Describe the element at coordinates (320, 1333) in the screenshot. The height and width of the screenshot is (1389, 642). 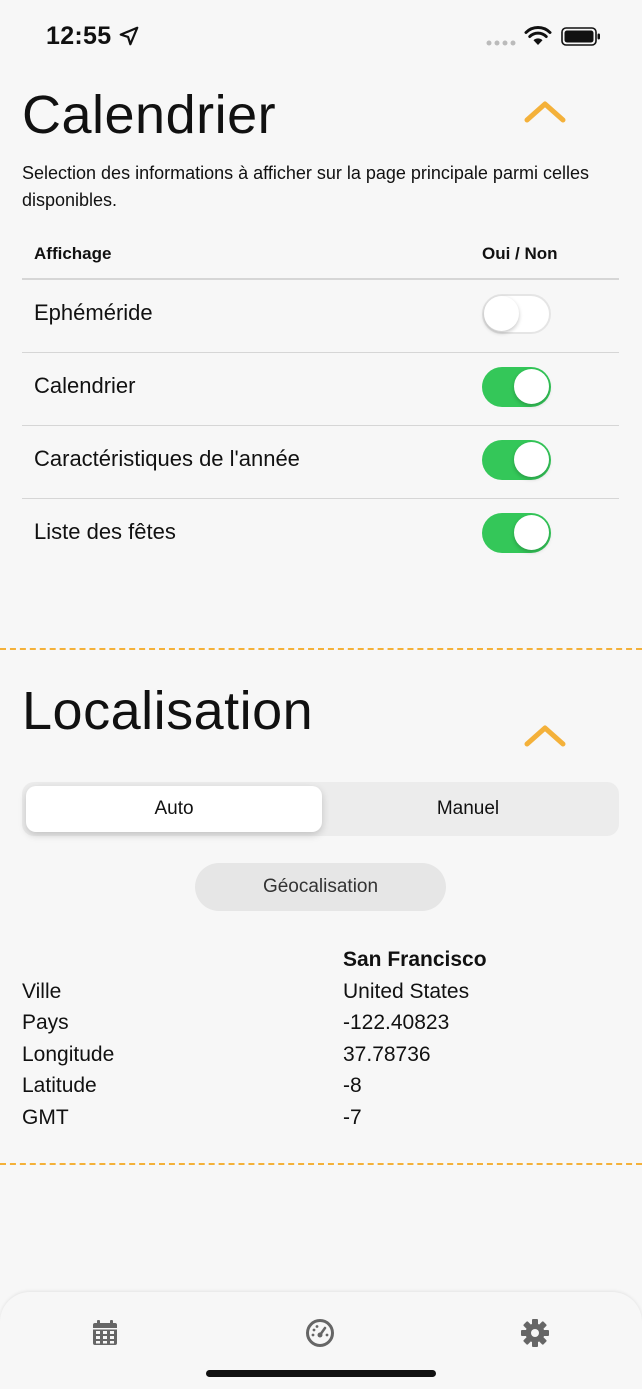
I see `dashboard-icon` at that location.